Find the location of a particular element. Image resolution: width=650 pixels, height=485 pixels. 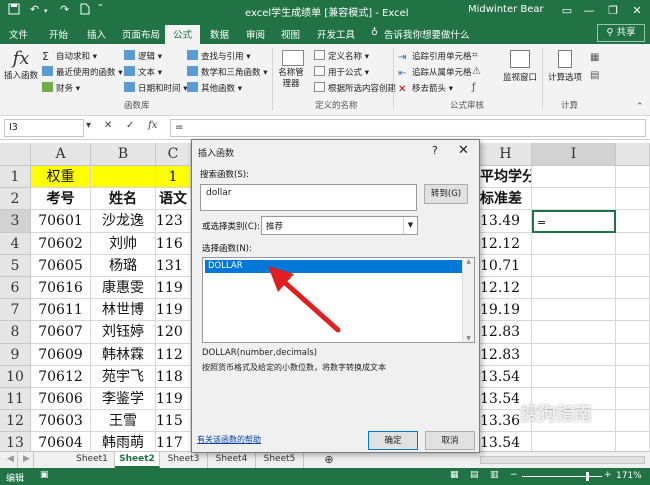

page-break-view-icon: ▥ is located at coordinates (494, 475).